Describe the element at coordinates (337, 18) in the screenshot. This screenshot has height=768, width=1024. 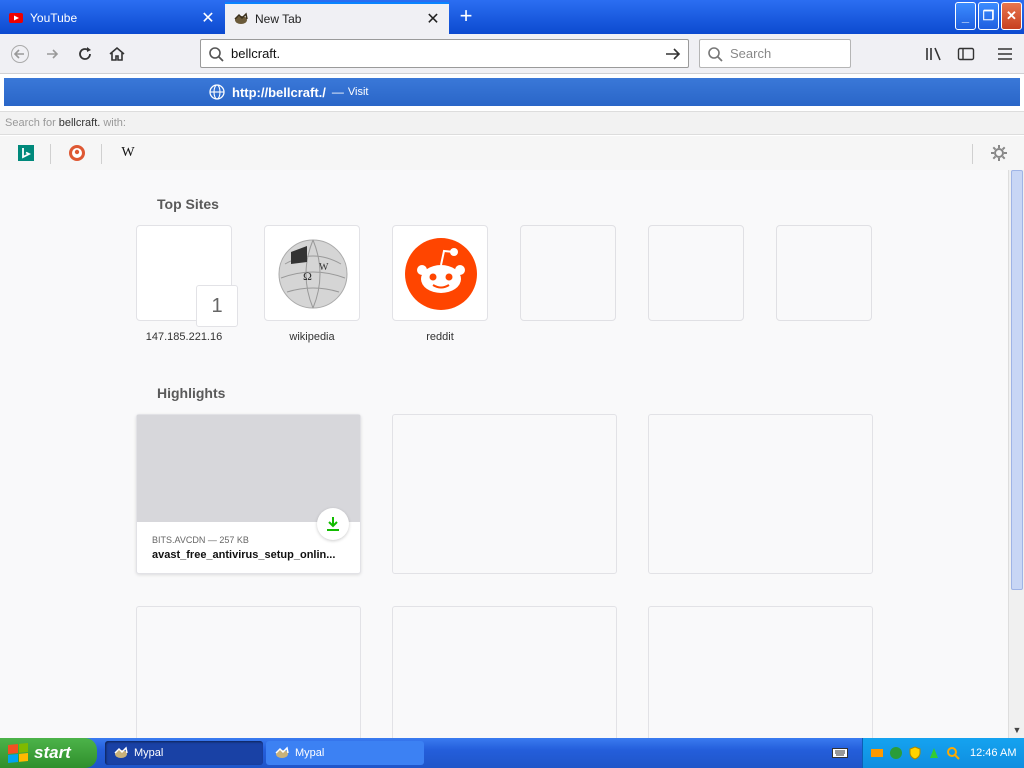
I see `tab-new-tab: New Tab ✕` at that location.